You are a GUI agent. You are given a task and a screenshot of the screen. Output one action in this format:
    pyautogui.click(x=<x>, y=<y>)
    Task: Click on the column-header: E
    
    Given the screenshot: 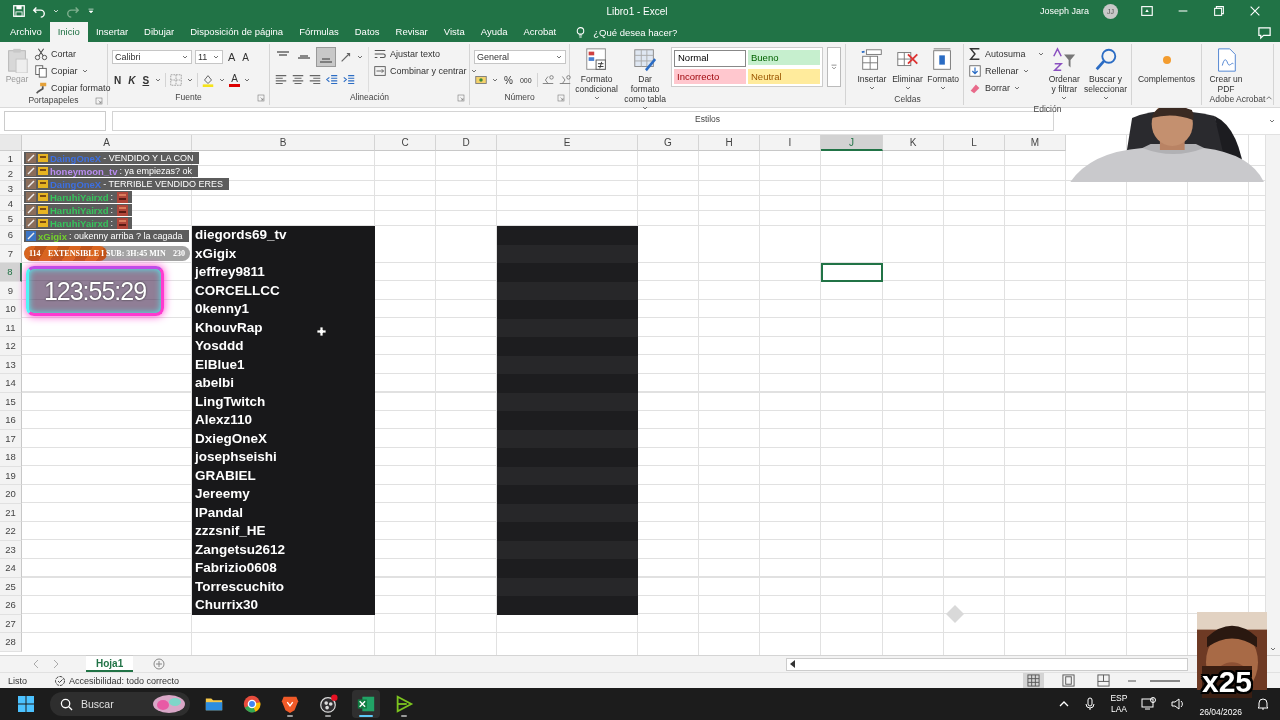 What is the action you would take?
    pyautogui.click(x=567, y=143)
    